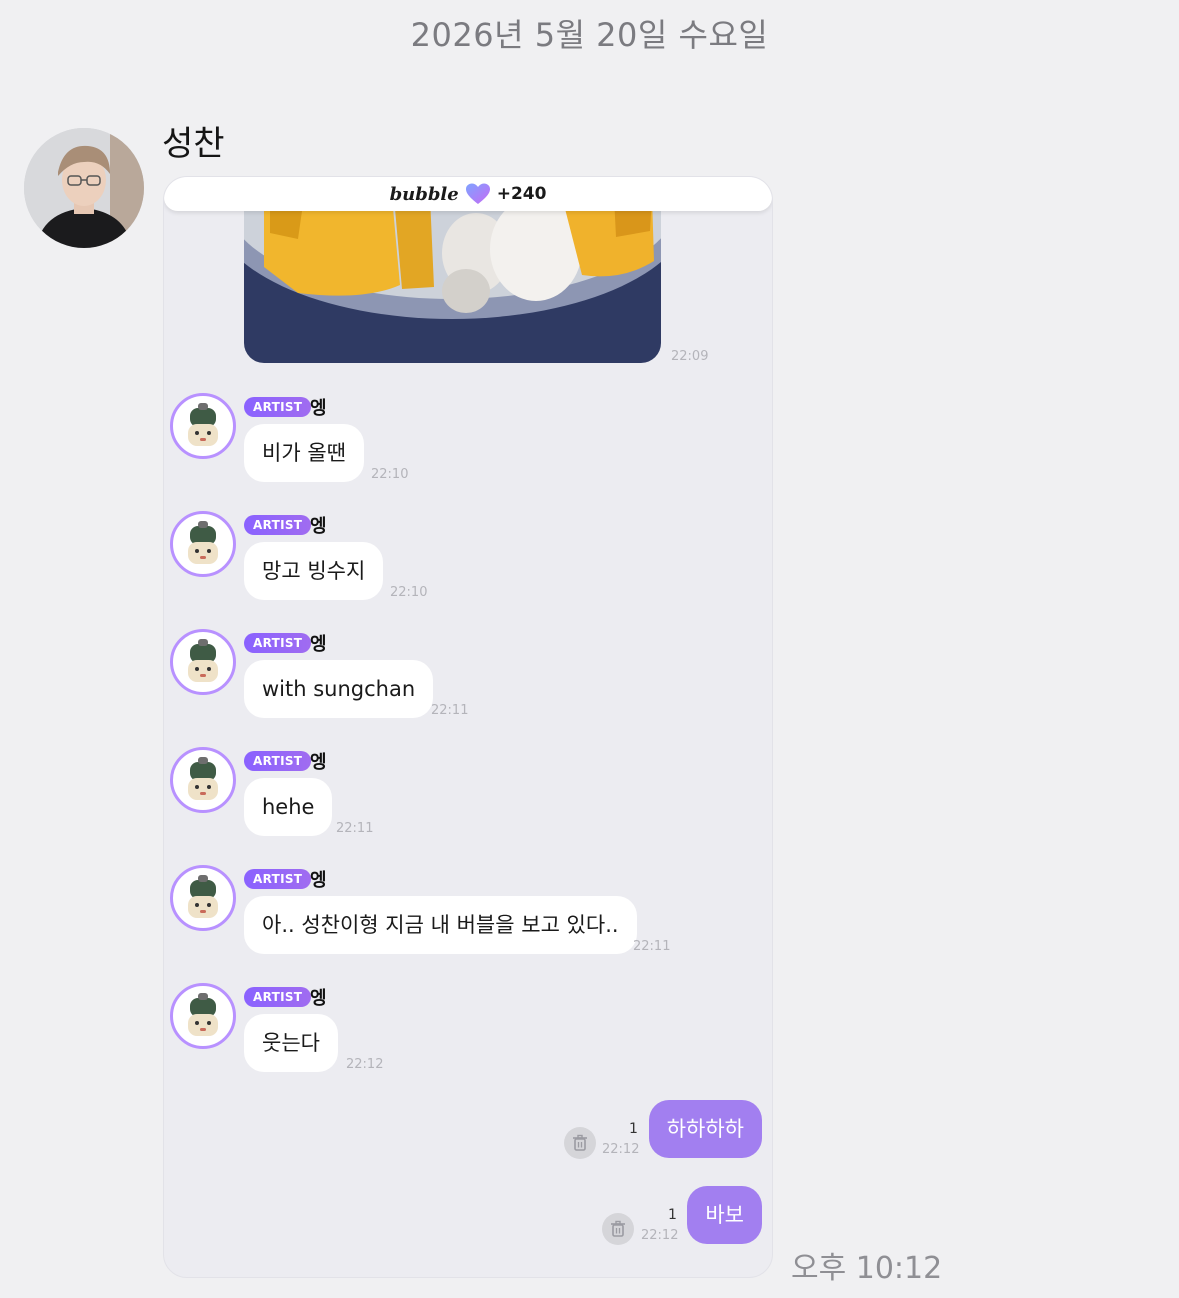 The height and width of the screenshot is (1298, 1179). I want to click on sent-message-bubble: 바보, so click(724, 1215).